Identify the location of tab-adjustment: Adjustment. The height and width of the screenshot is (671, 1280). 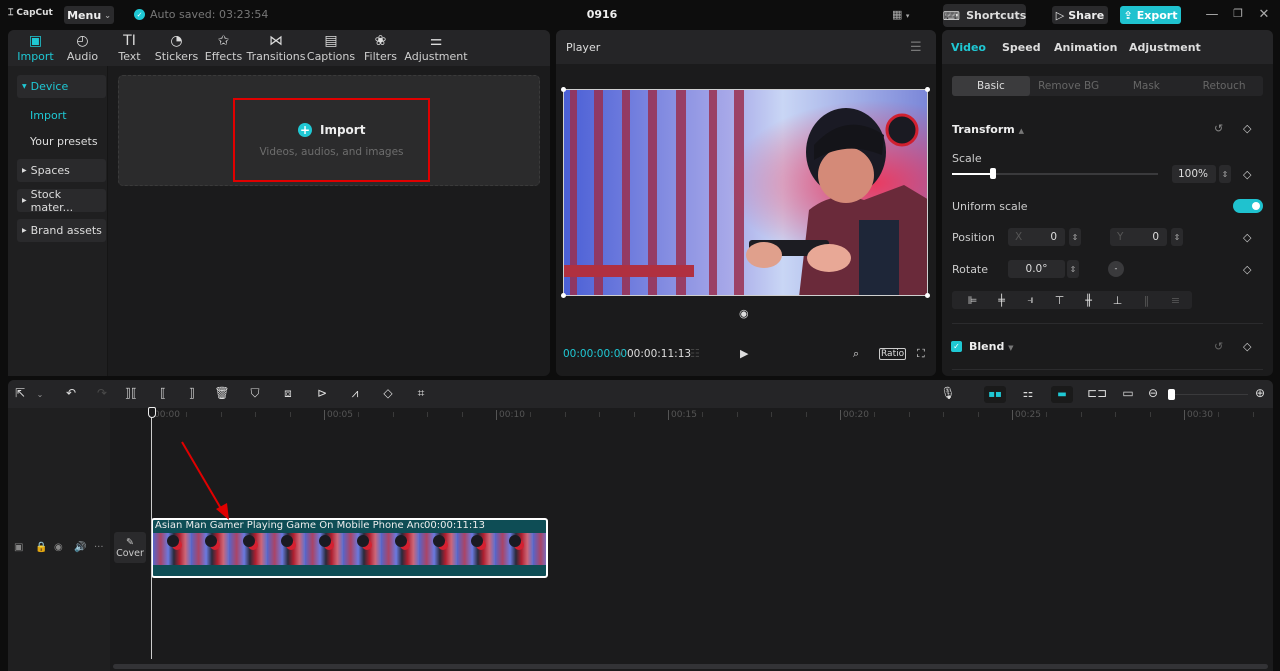
(1165, 47).